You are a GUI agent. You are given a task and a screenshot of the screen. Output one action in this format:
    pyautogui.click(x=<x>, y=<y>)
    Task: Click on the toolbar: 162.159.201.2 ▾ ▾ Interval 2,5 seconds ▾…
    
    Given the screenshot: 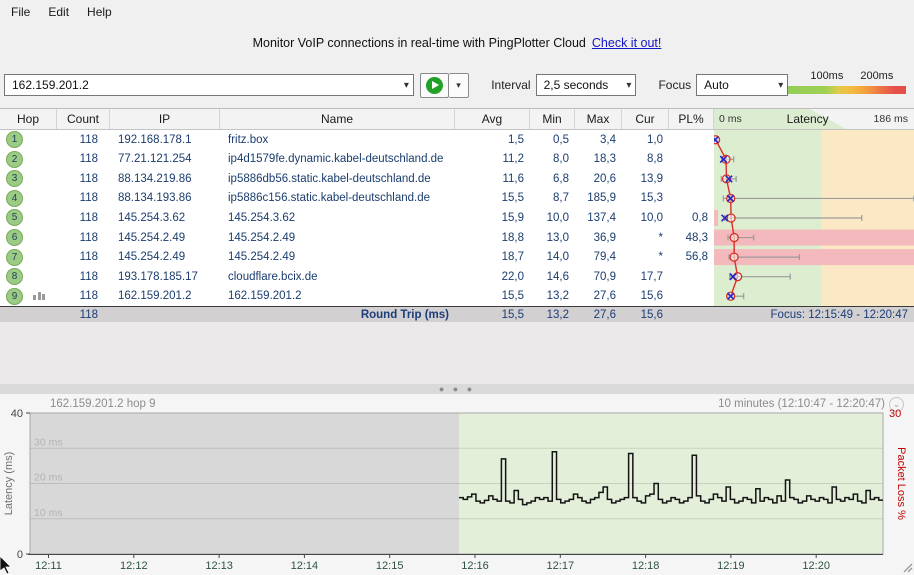 What is the action you would take?
    pyautogui.click(x=457, y=85)
    